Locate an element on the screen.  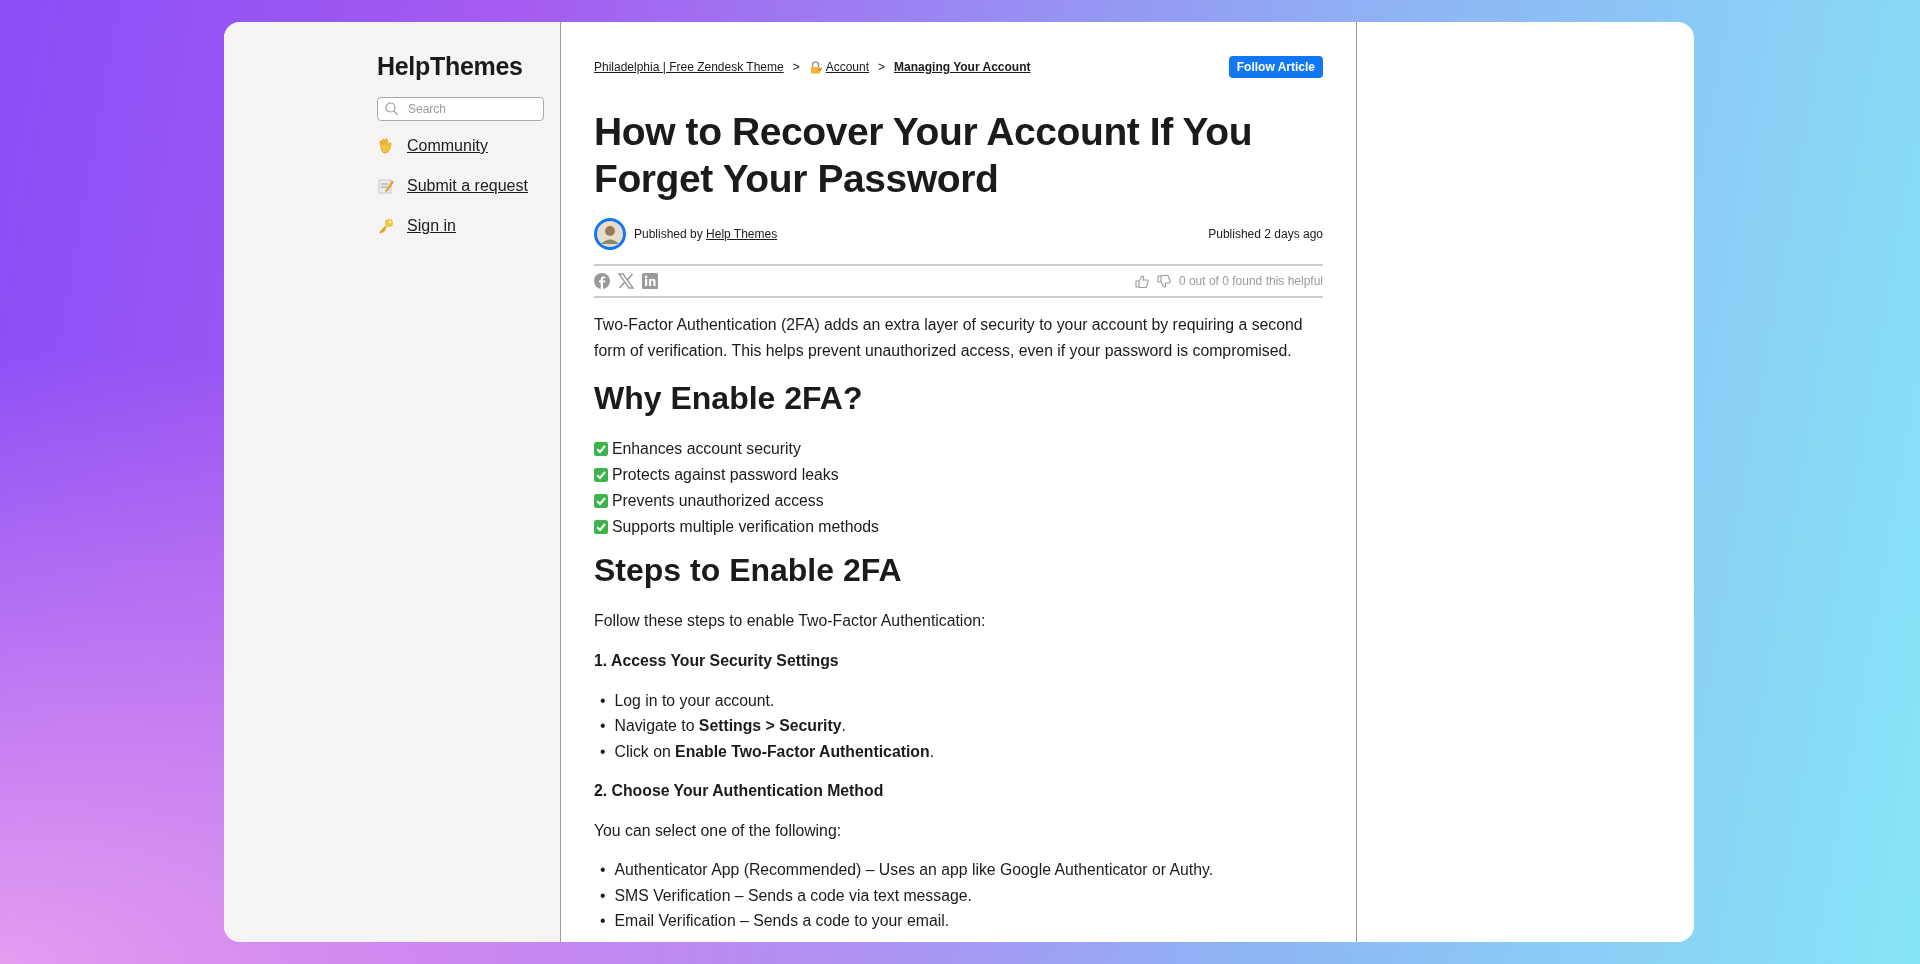
avatar-icon is located at coordinates (610, 234).